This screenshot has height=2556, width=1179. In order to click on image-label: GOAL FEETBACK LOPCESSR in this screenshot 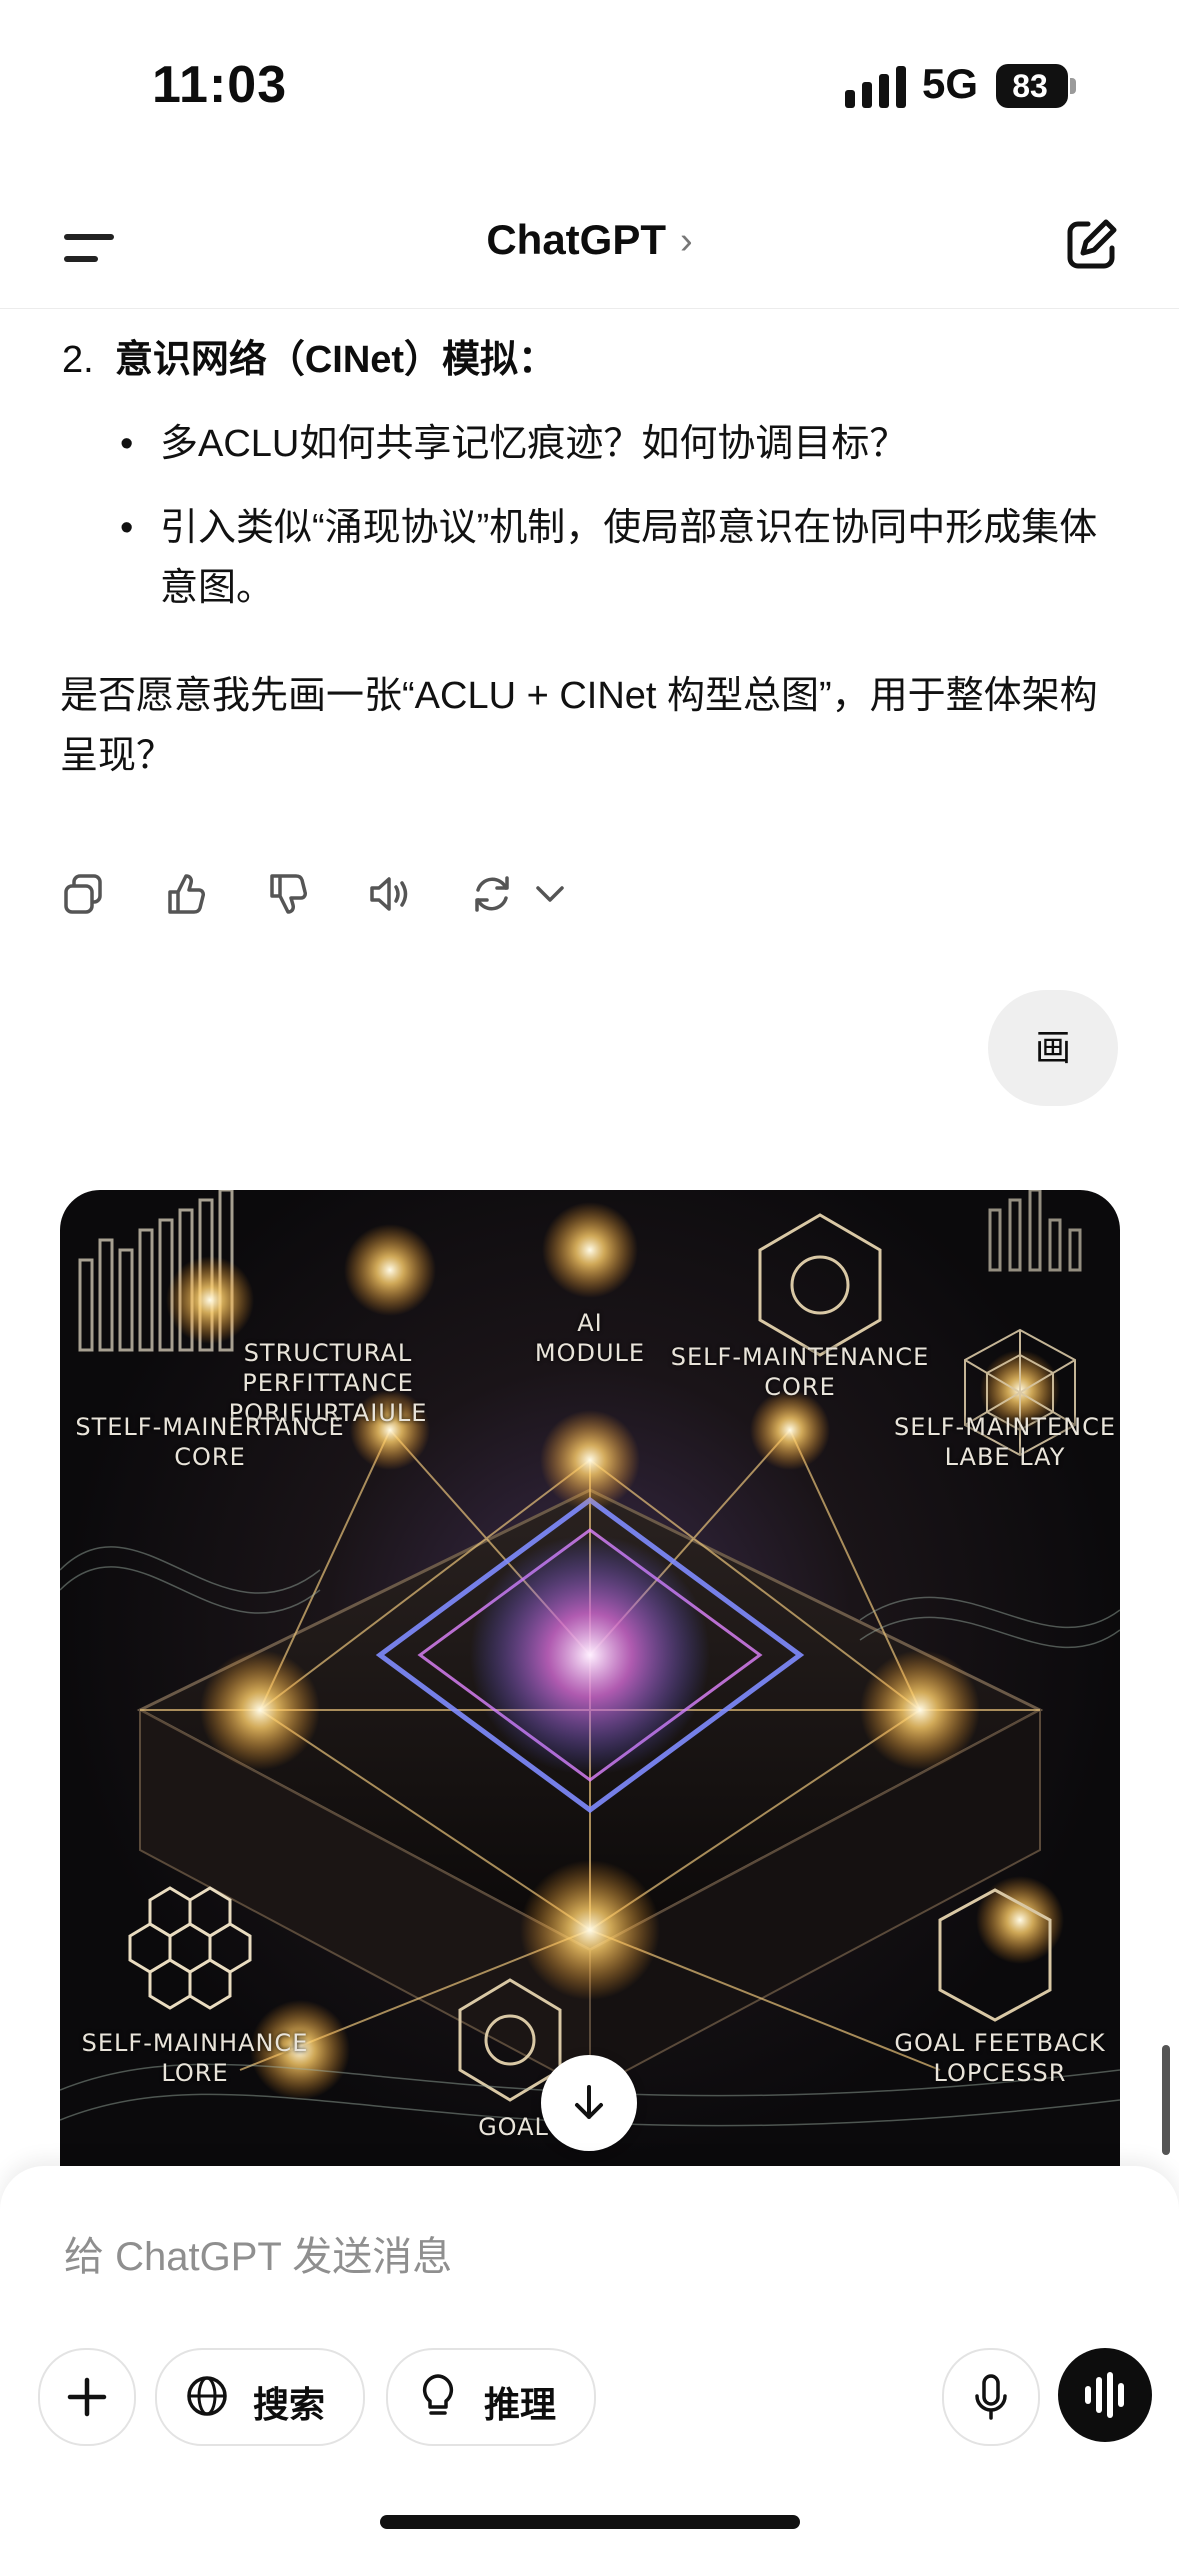, I will do `click(1000, 2058)`.